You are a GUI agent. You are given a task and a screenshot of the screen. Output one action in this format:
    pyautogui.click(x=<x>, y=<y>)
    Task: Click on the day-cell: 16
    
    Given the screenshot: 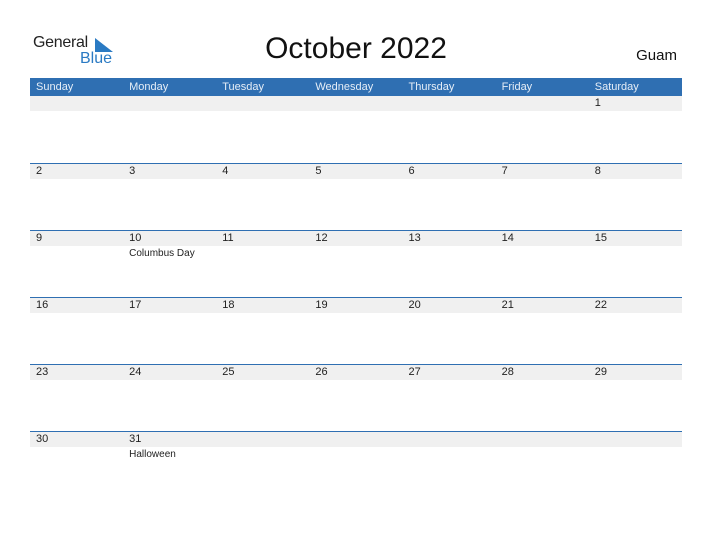 What is the action you would take?
    pyautogui.click(x=76, y=305)
    